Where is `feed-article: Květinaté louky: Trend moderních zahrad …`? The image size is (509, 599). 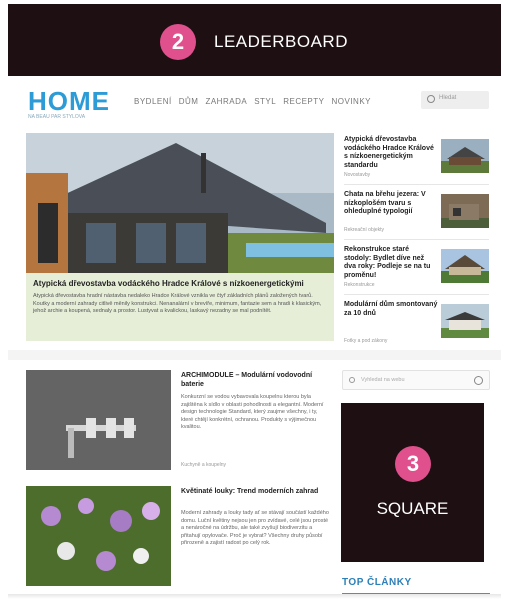 feed-article: Květinaté louky: Trend moderních zahrad … is located at coordinates (181, 541).